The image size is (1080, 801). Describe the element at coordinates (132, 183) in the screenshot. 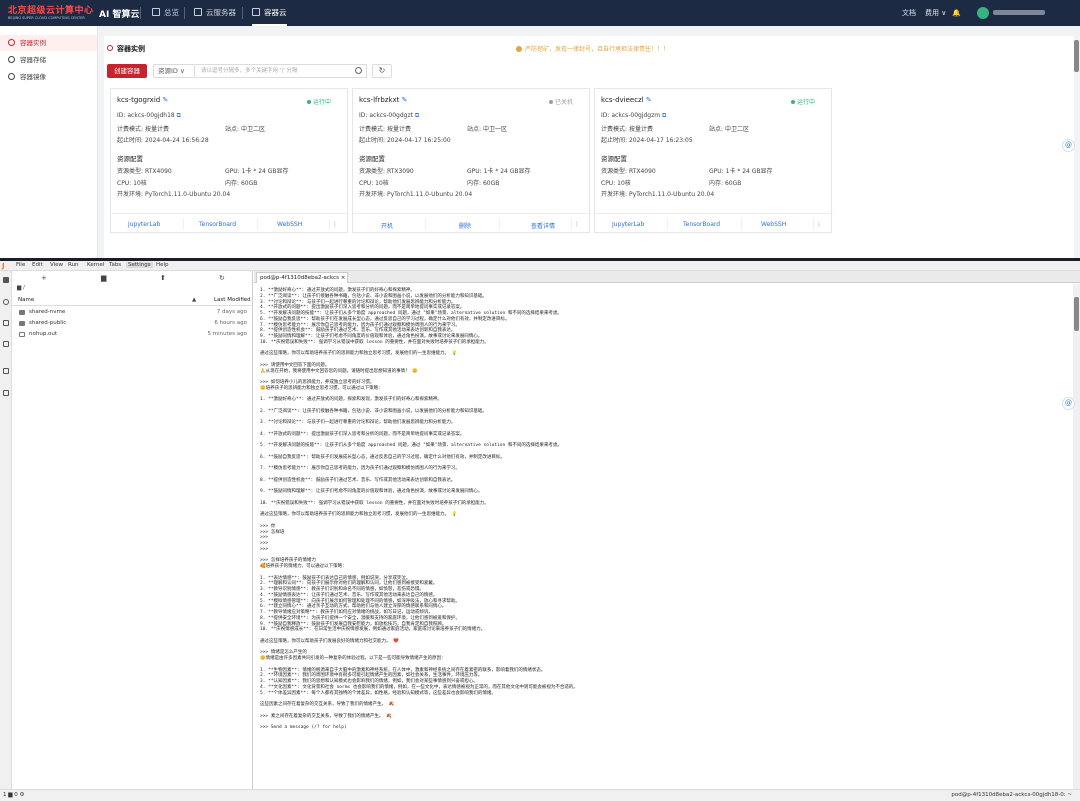

I see `cpu: CPU: 10核` at that location.